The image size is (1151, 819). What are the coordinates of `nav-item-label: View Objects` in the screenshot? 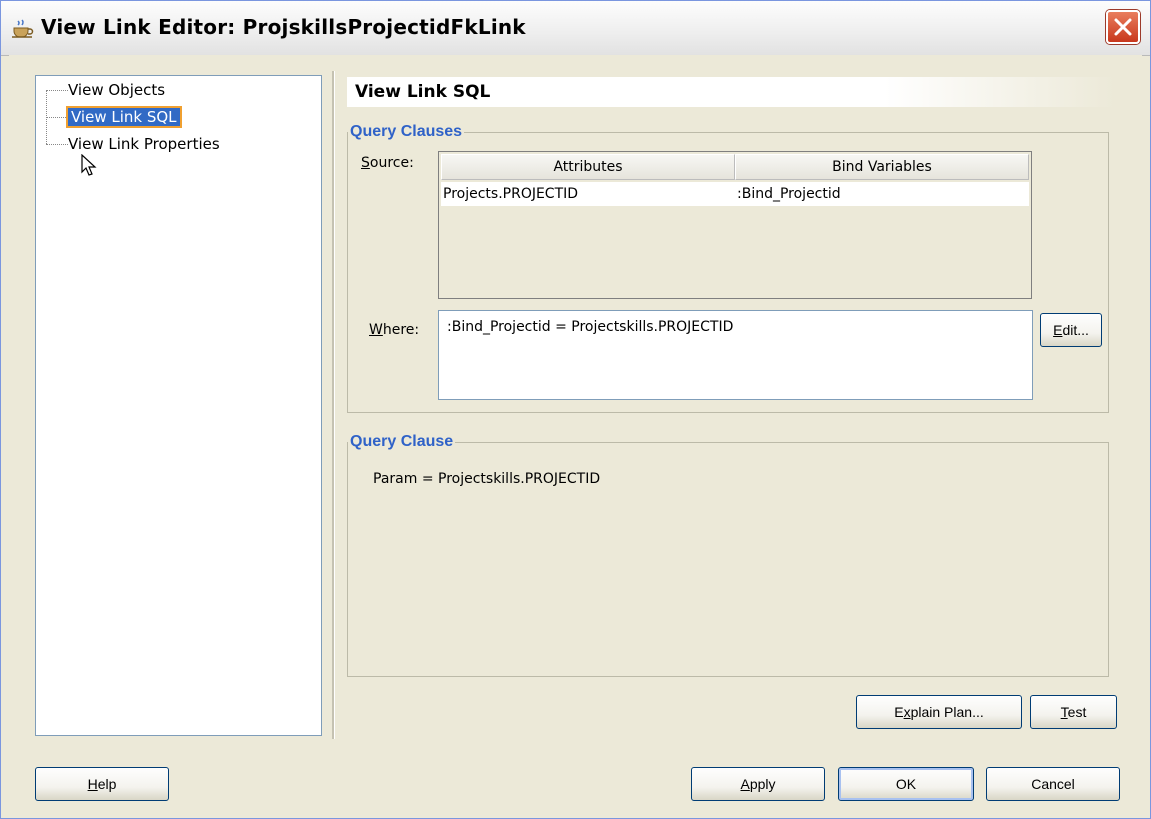 It's located at (117, 90).